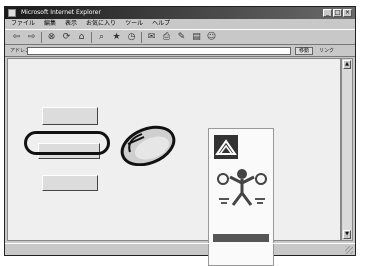 Image resolution: width=367 pixels, height=266 pixels. What do you see at coordinates (347, 64) in the screenshot?
I see `scroll-up-icon: ▲` at bounding box center [347, 64].